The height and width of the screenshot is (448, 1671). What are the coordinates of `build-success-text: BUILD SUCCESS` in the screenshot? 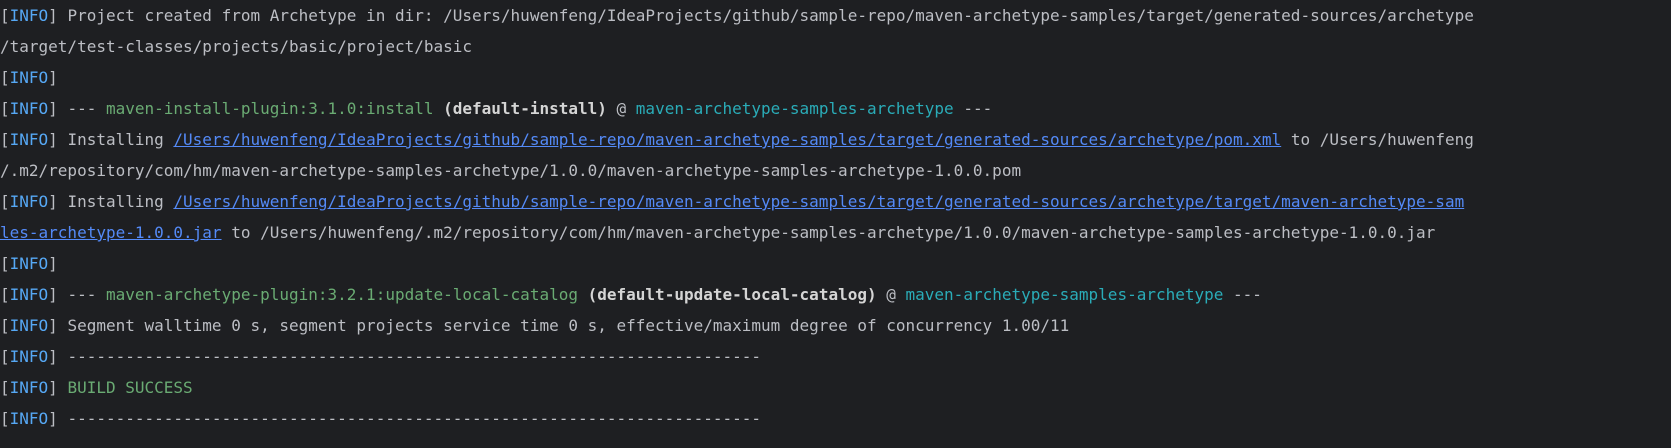 It's located at (130, 387).